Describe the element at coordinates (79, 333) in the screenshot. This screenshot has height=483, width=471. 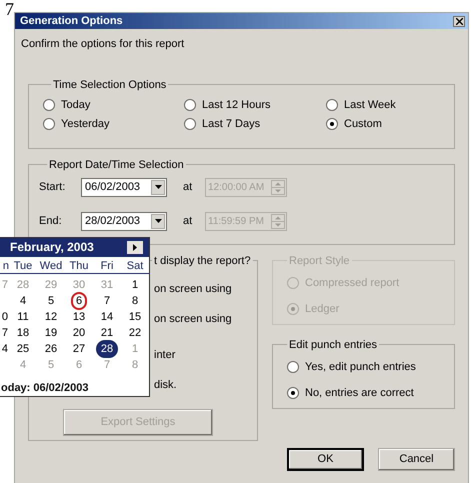
I see `calendar-day: 20` at that location.